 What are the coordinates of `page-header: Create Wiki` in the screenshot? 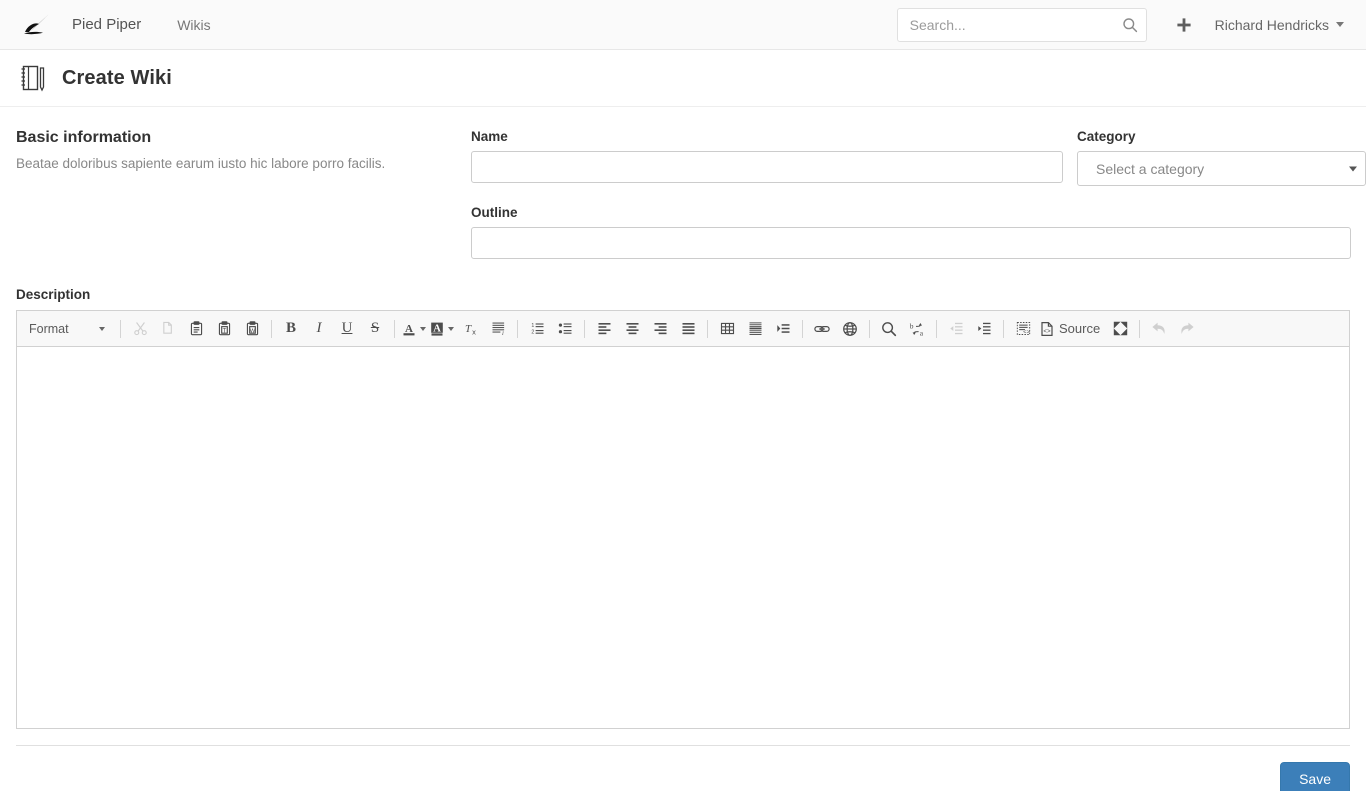 It's located at (683, 78).